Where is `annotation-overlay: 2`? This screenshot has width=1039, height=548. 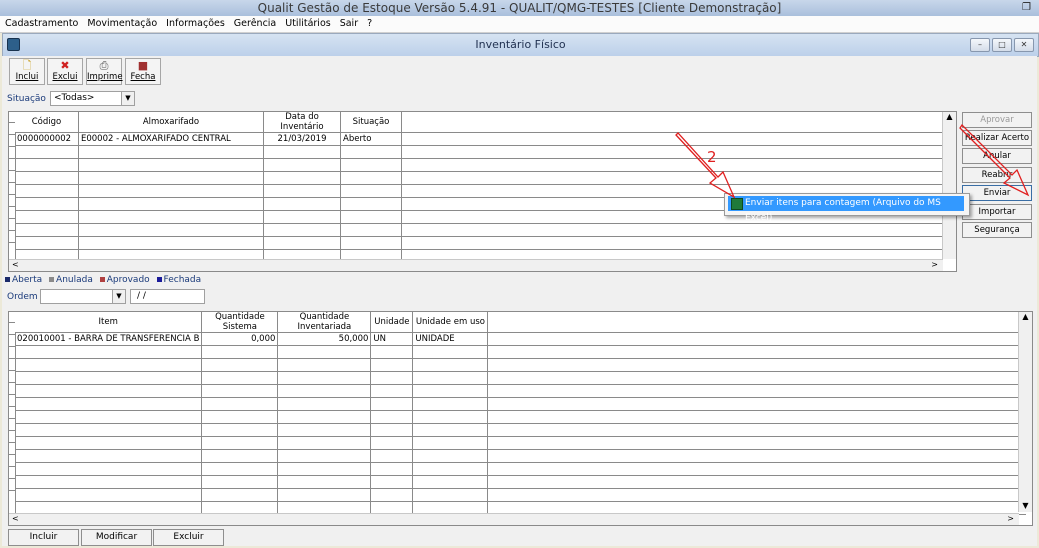
annotation-overlay: 2 is located at coordinates (852, 161).